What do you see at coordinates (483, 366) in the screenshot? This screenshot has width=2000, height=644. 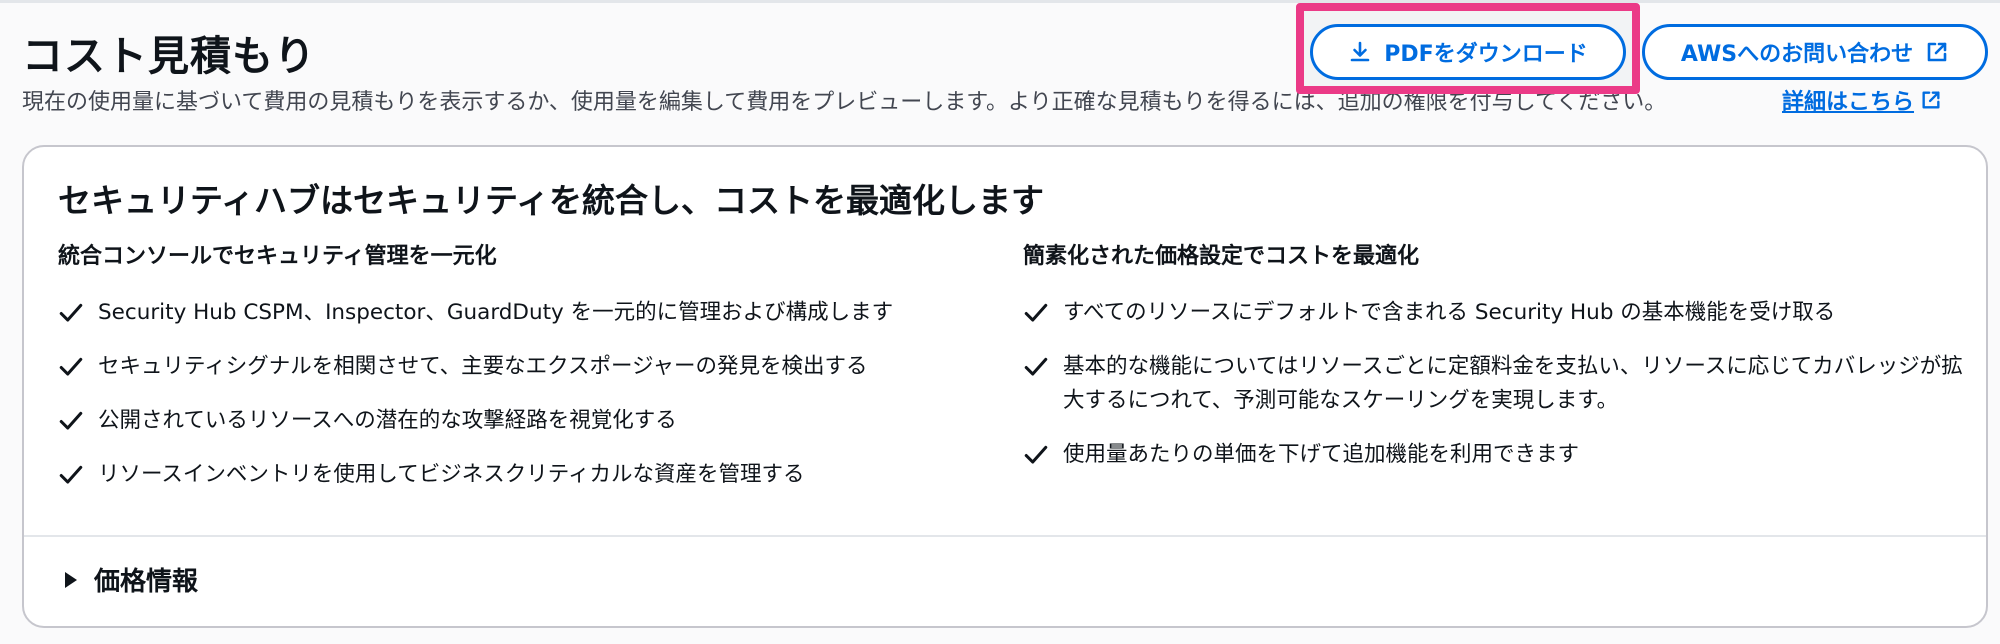 I see `feature-text: セキュリティシグナルを相関させて、主要なエクスポージャーの発見を検出する` at bounding box center [483, 366].